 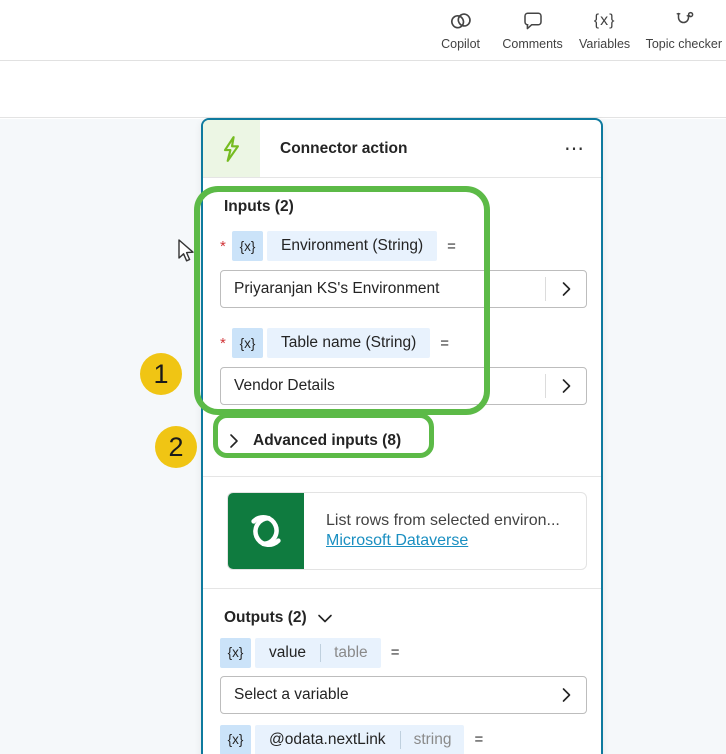 What do you see at coordinates (574, 149) in the screenshot?
I see `more-options-icon: ⋯` at bounding box center [574, 149].